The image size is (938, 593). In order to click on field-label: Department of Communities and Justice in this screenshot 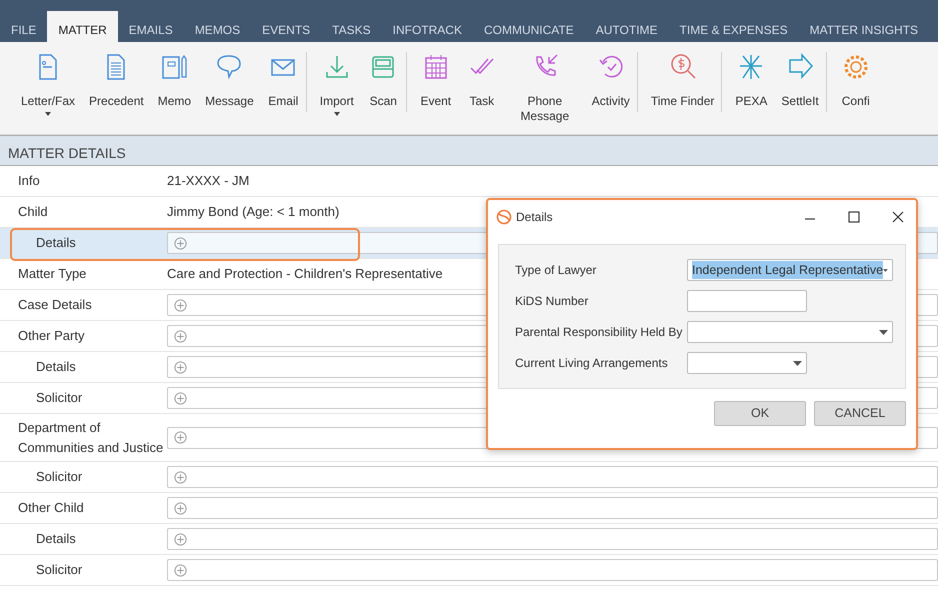, I will do `click(91, 437)`.